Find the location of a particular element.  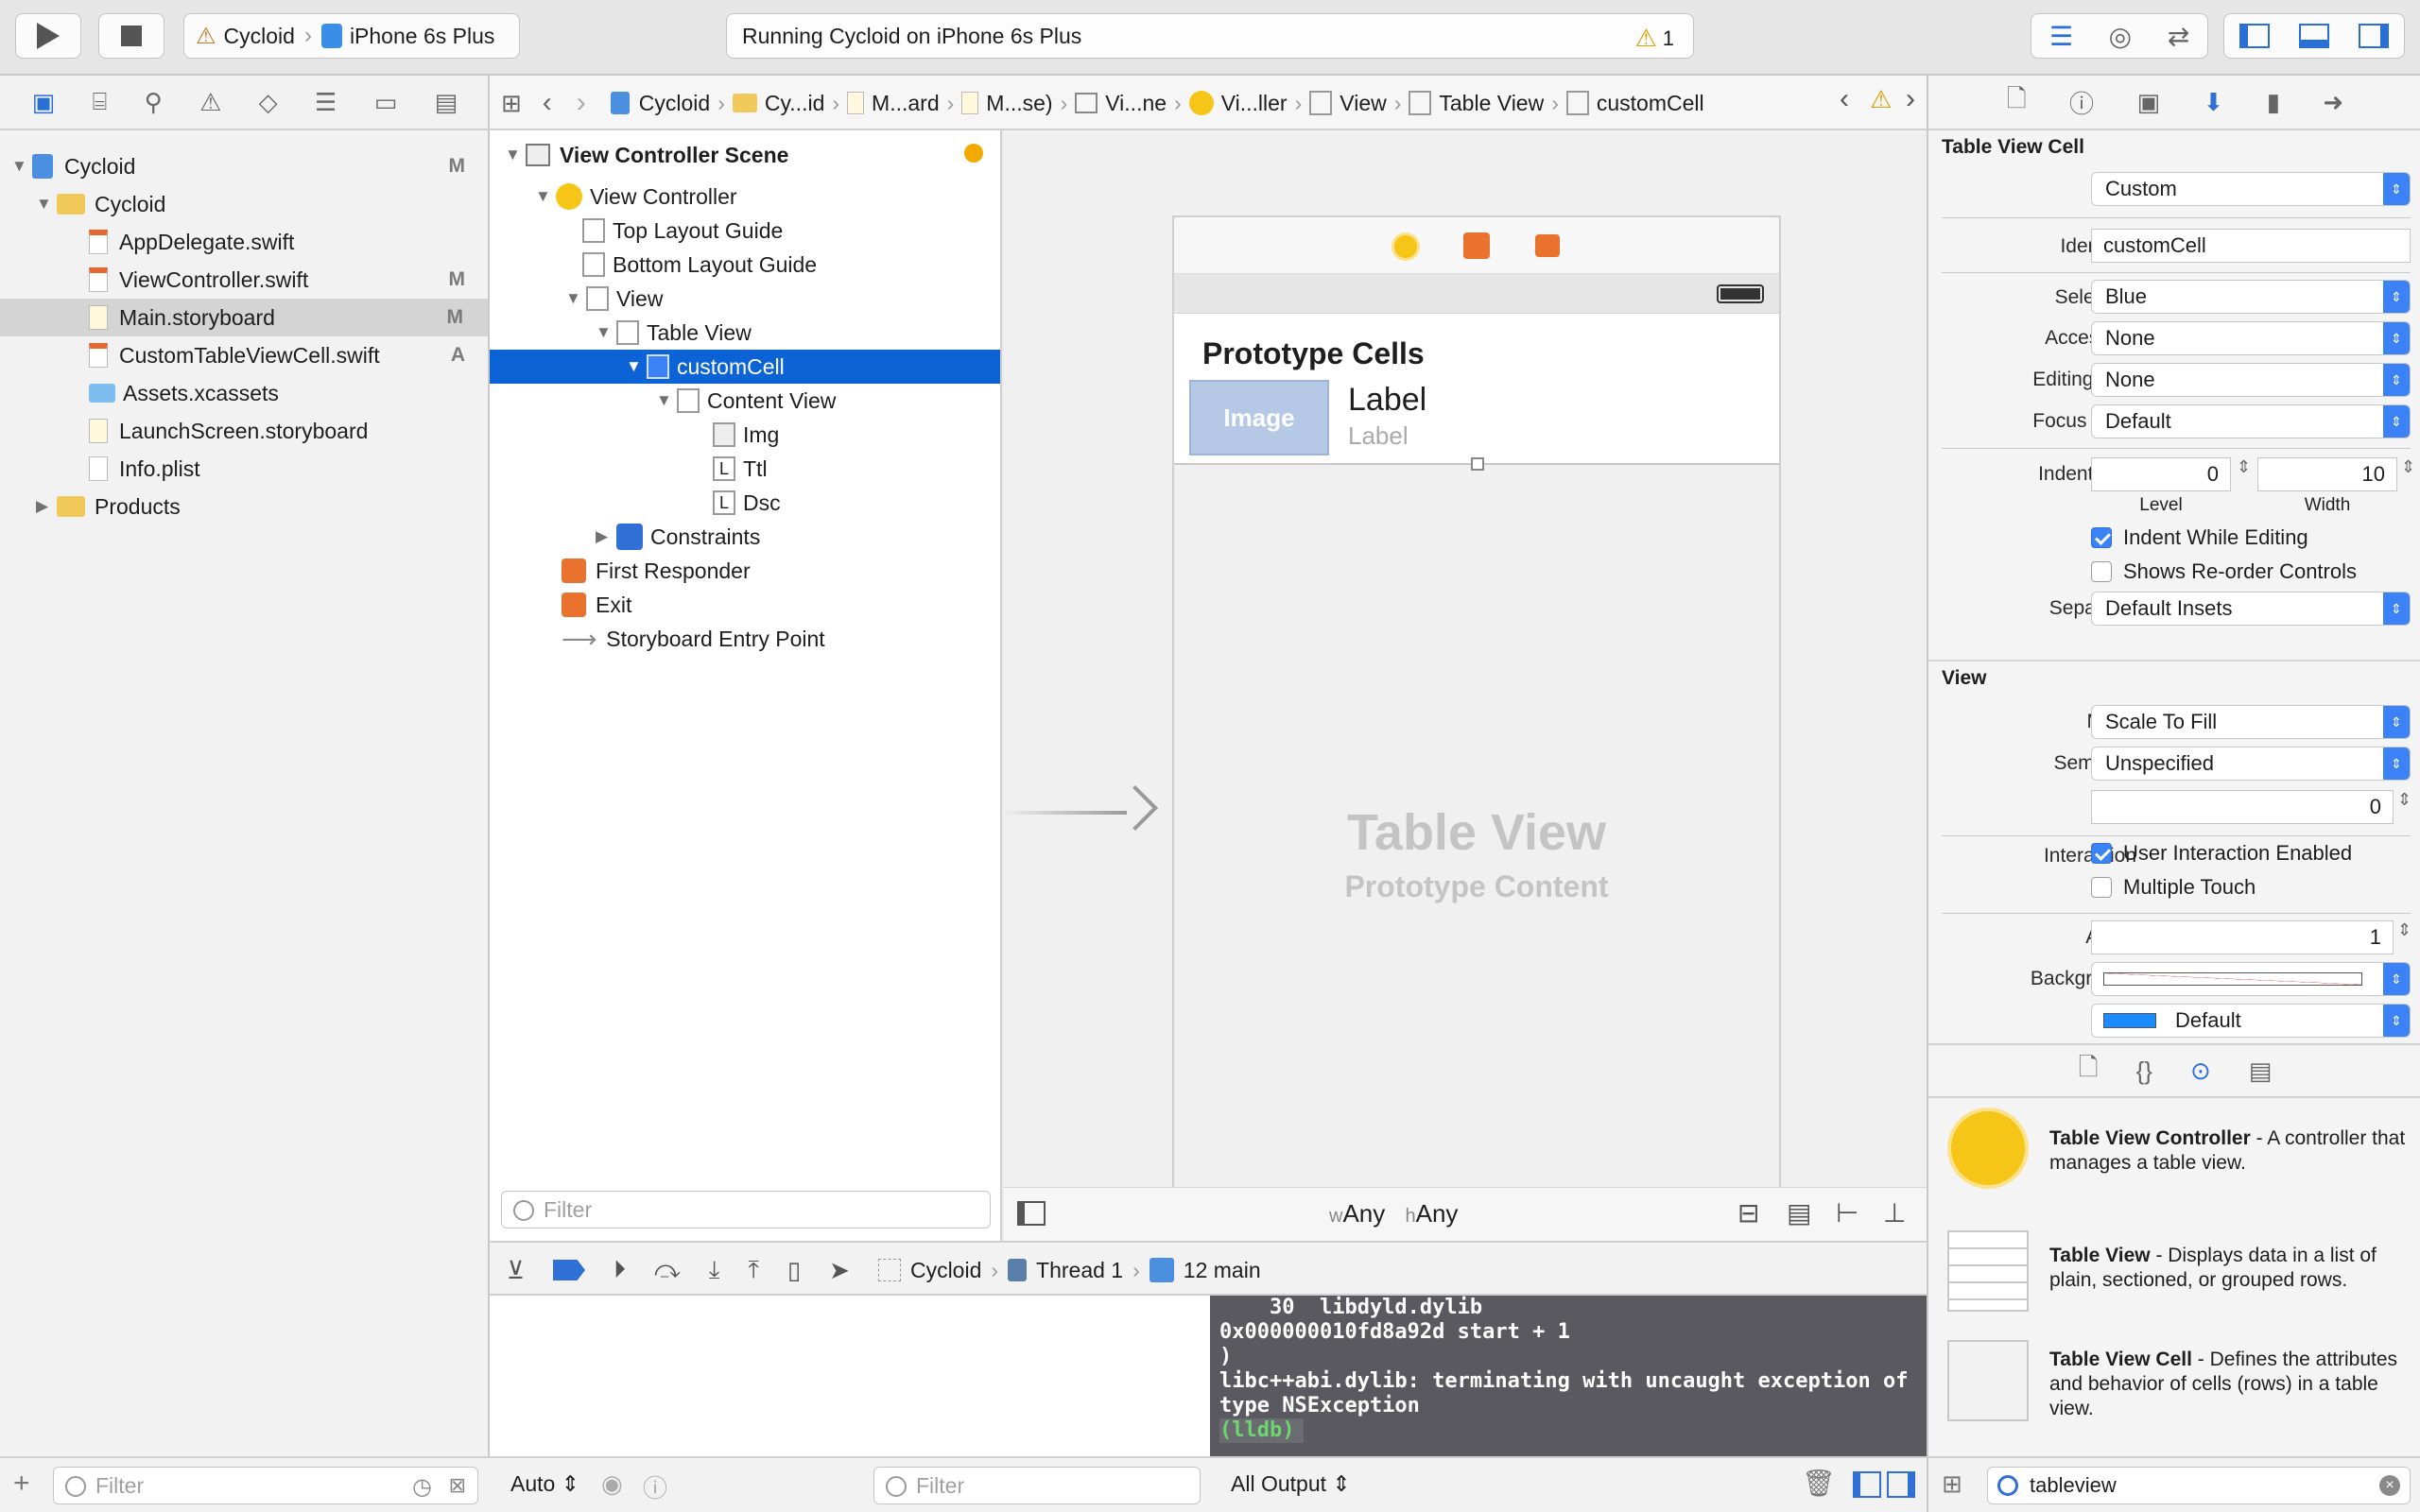

tag-stepper: ⇕ is located at coordinates (2404, 800).